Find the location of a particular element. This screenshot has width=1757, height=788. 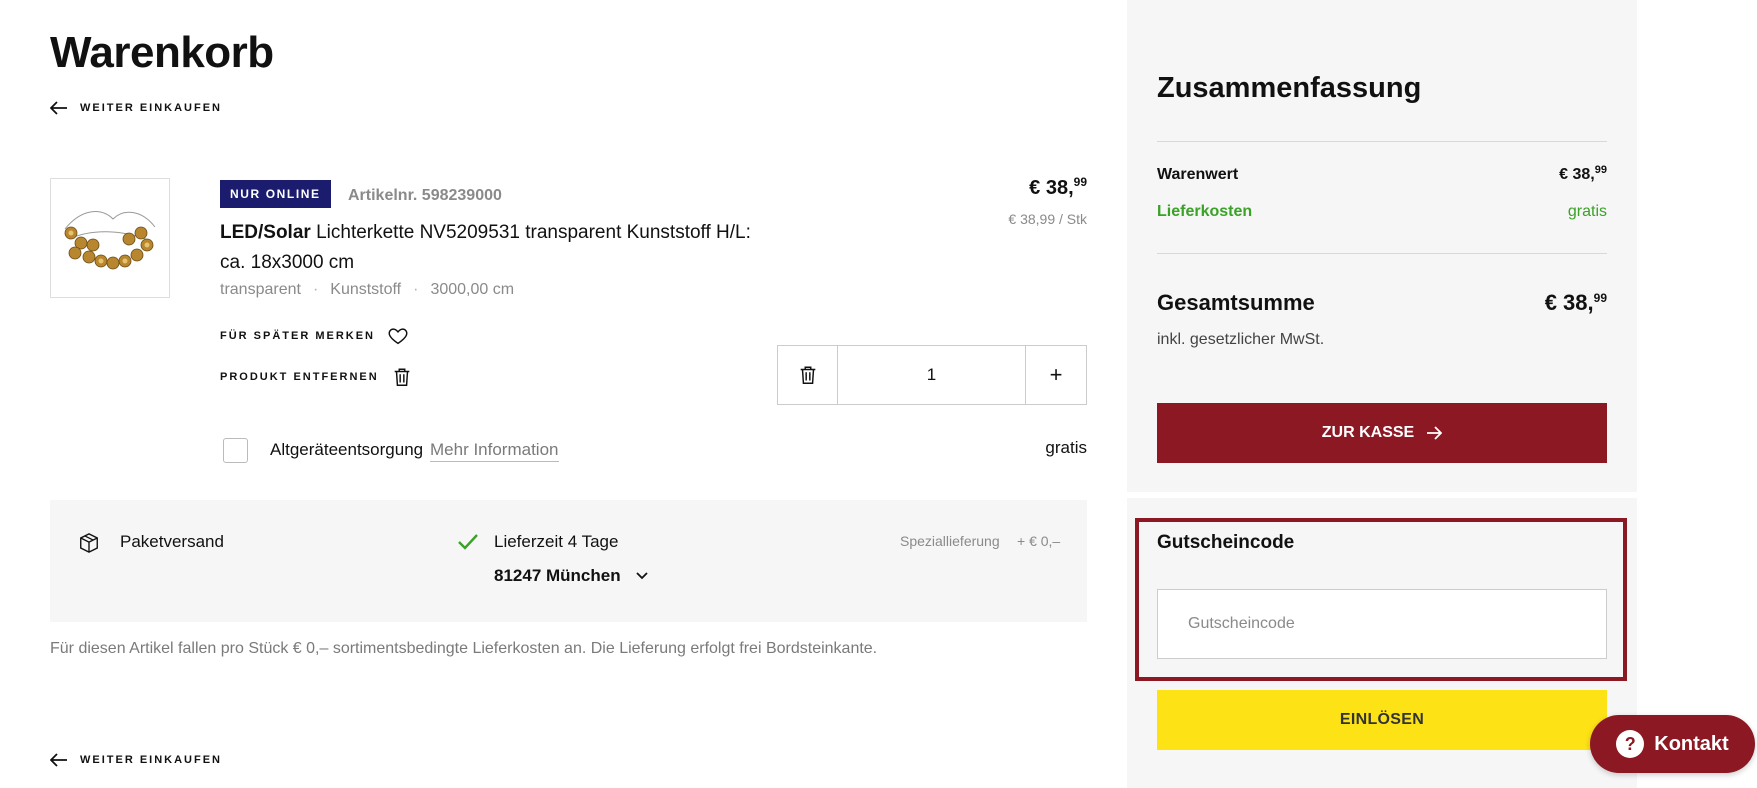

save-for-later-label: FÜR SPÄTER MERKEN is located at coordinates (298, 336).